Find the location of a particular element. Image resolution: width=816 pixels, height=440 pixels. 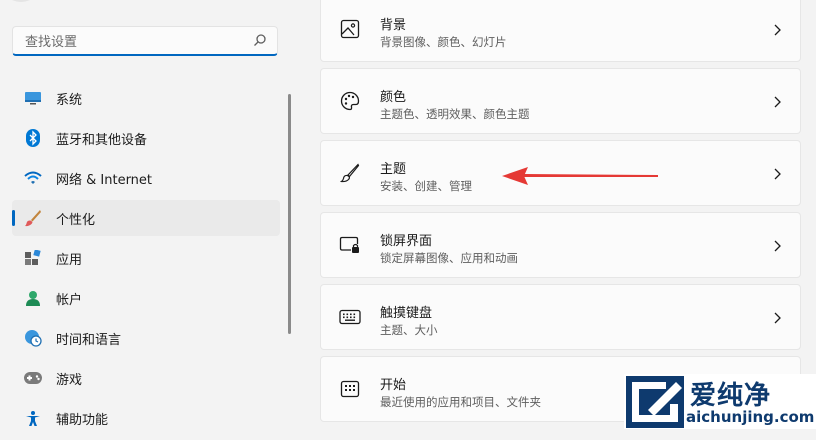

sidebar-item-label: 时间和语言 is located at coordinates (89, 340).